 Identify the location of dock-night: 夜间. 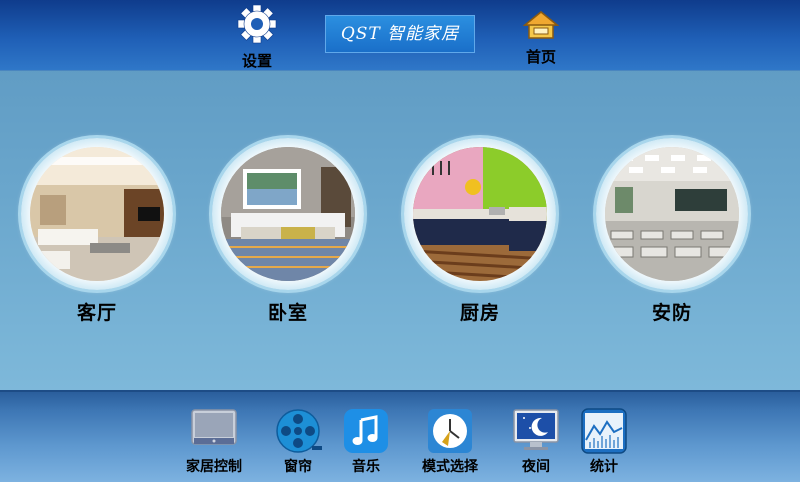
(536, 442).